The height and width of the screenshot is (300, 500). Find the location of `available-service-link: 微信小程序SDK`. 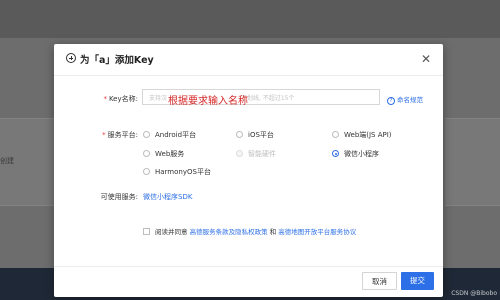

available-service-link: 微信小程序SDK is located at coordinates (167, 197).